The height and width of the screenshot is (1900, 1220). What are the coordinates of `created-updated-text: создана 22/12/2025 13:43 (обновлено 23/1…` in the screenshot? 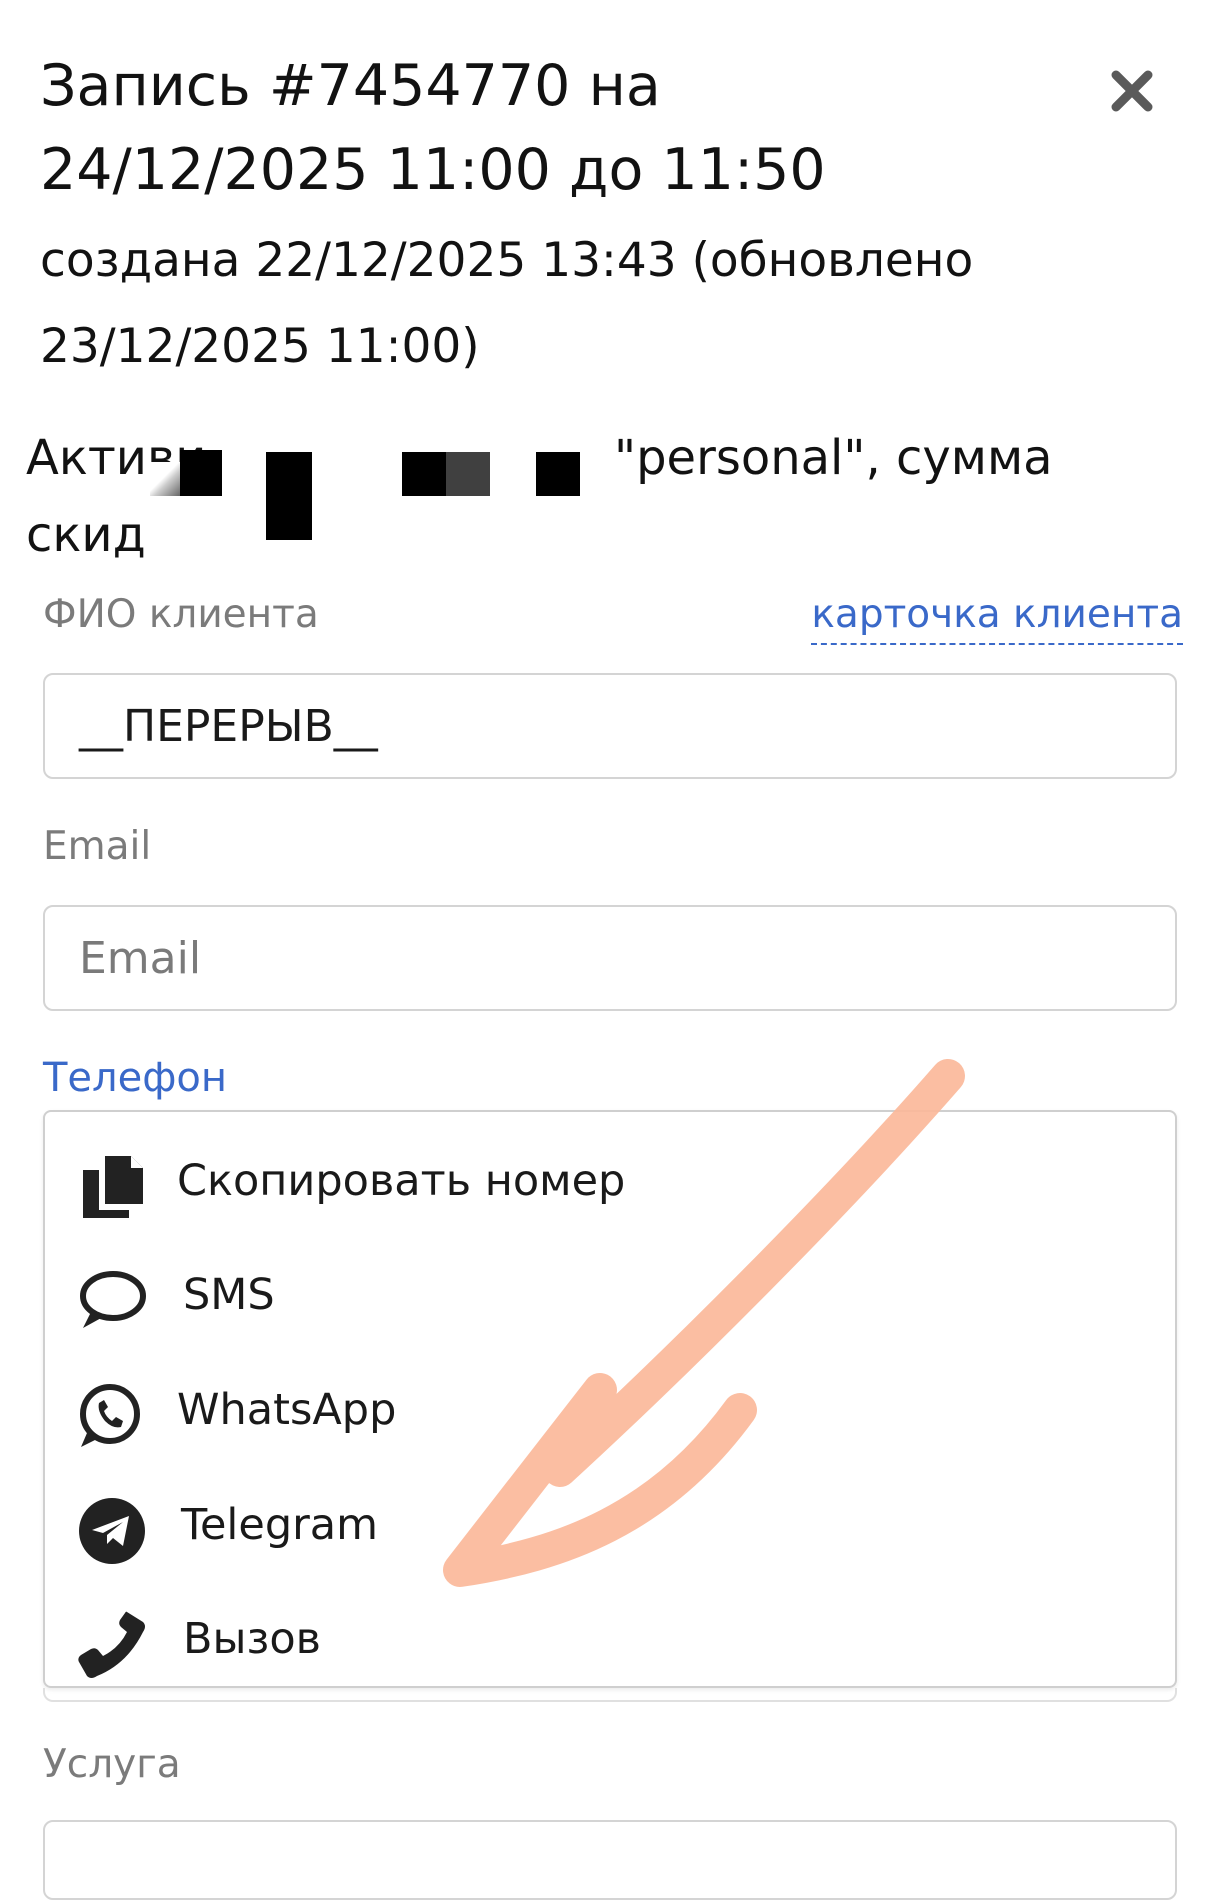 It's located at (507, 303).